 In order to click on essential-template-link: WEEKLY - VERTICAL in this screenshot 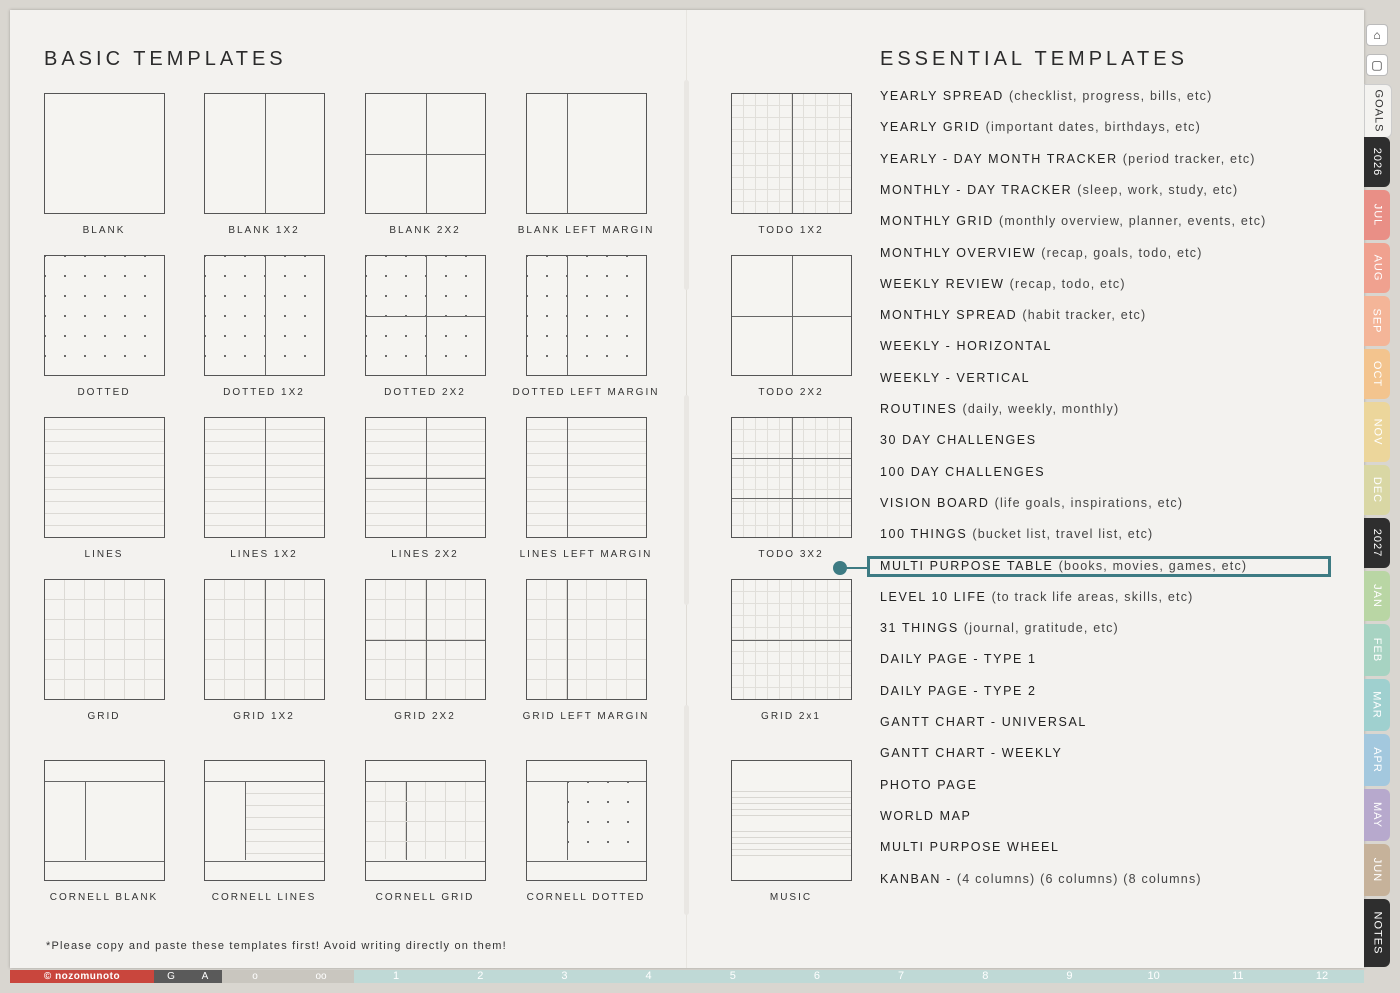, I will do `click(955, 378)`.